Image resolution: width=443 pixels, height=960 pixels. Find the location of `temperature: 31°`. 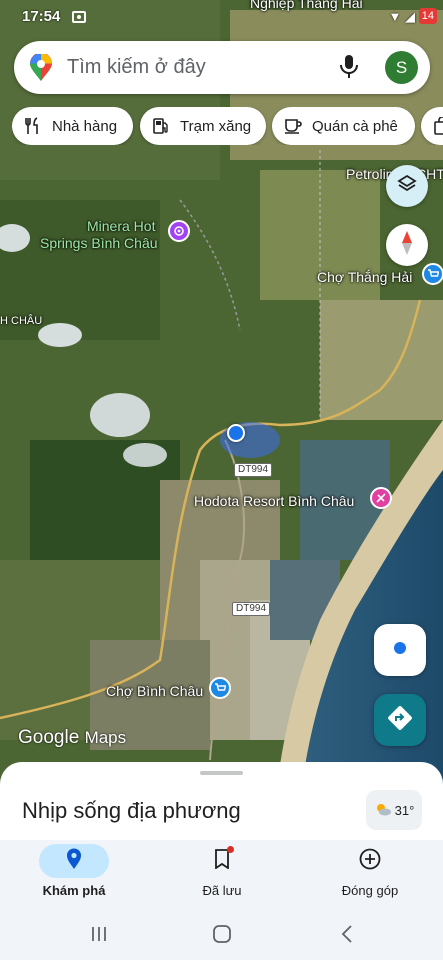

temperature: 31° is located at coordinates (404, 810).